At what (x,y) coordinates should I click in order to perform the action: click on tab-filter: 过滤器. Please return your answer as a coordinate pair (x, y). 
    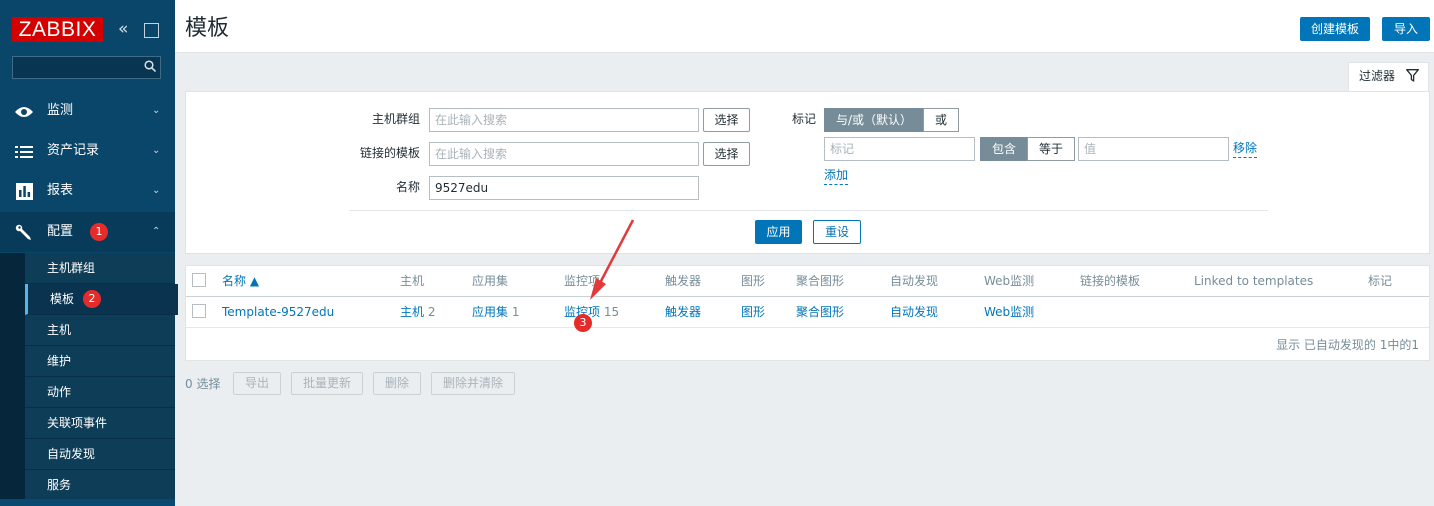
    Looking at the image, I should click on (1388, 77).